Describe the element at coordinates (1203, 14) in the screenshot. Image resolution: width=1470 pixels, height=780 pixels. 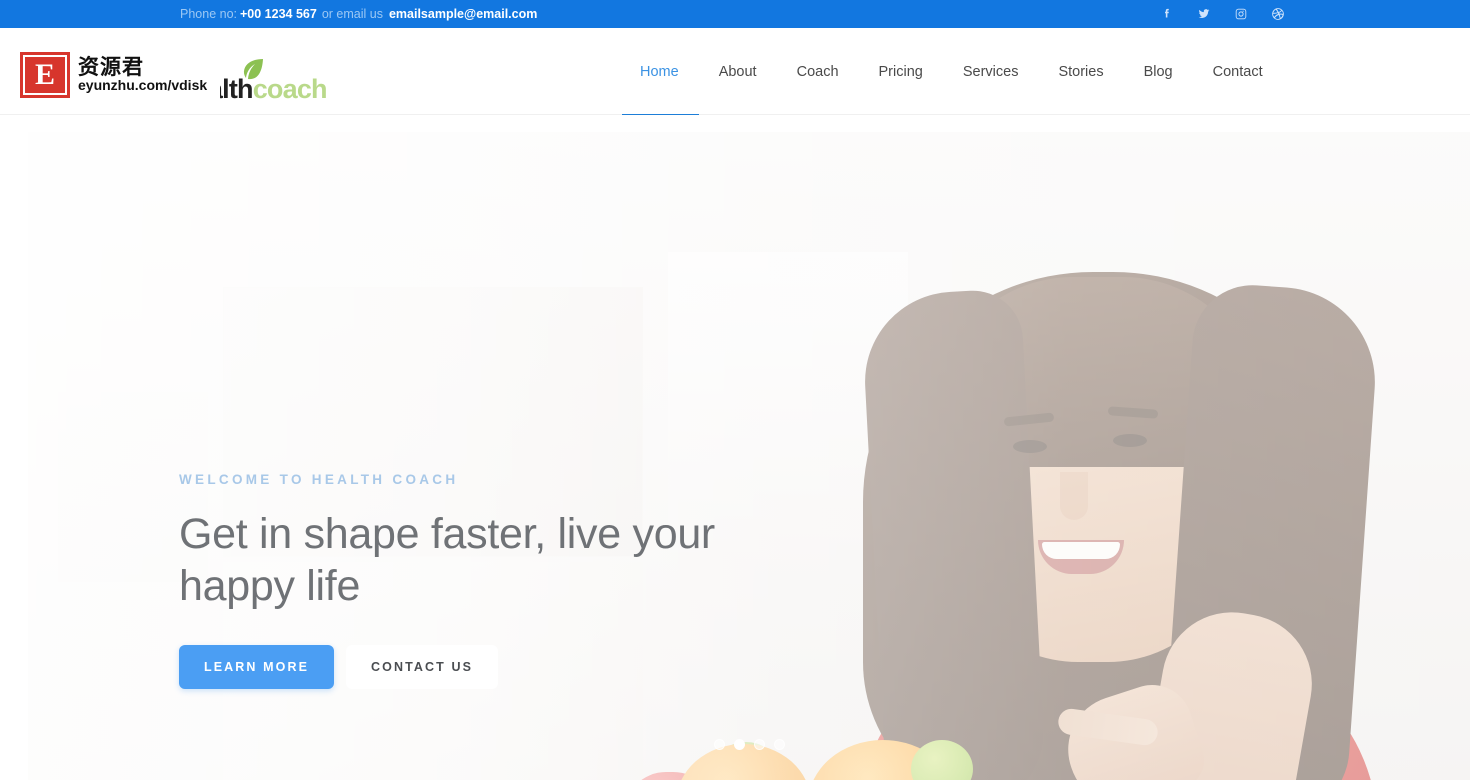
I see `twitter-icon` at that location.